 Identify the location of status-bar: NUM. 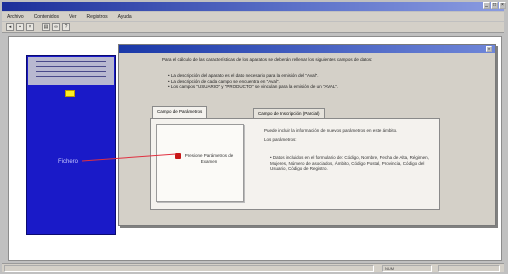
(253, 267).